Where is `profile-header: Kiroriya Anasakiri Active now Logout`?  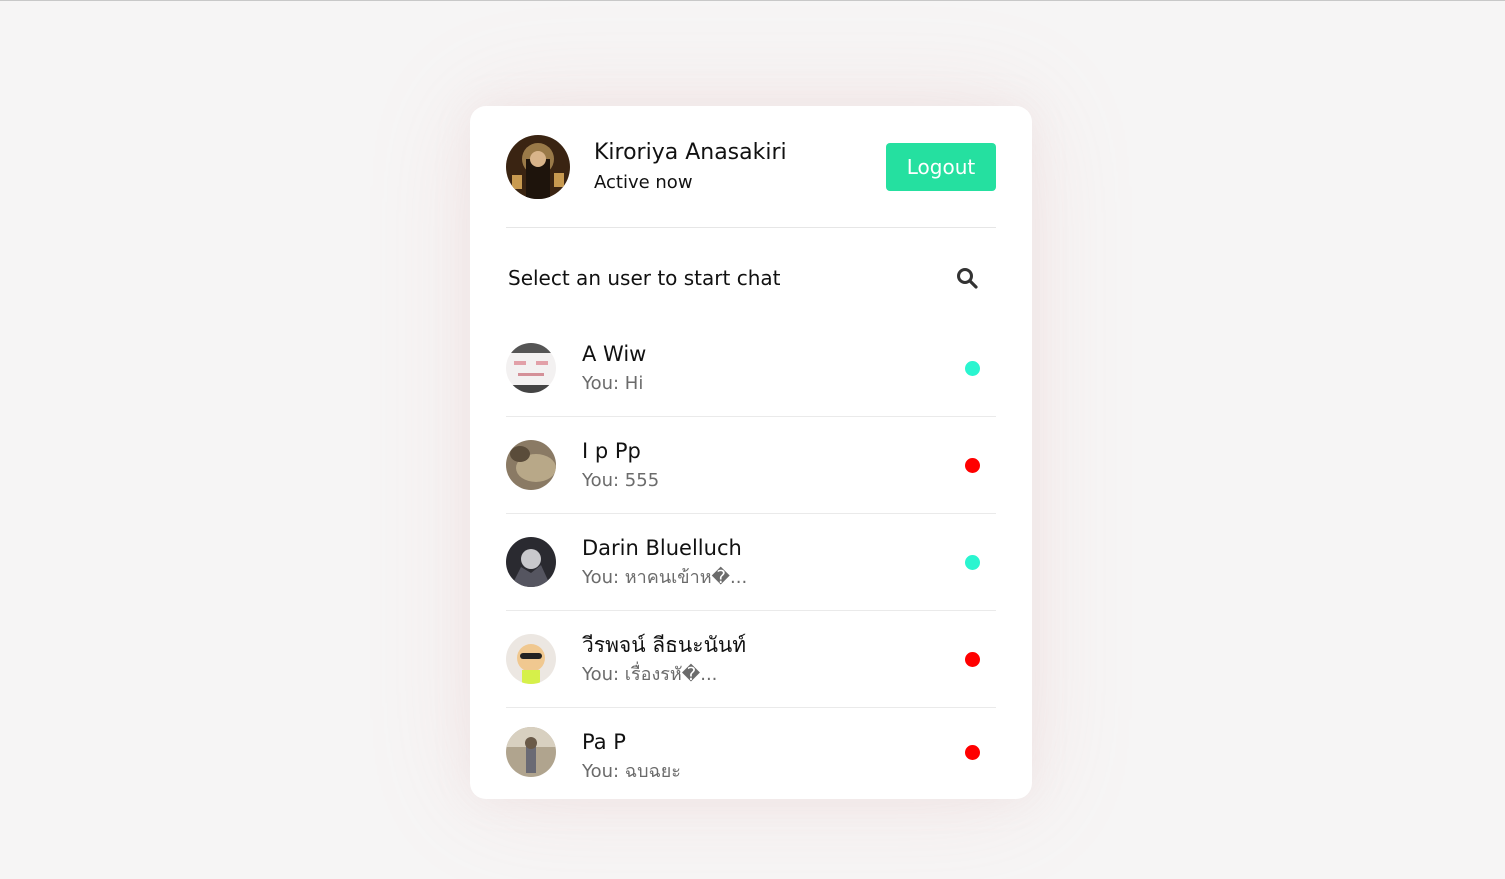 profile-header: Kiroriya Anasakiri Active now Logout is located at coordinates (751, 167).